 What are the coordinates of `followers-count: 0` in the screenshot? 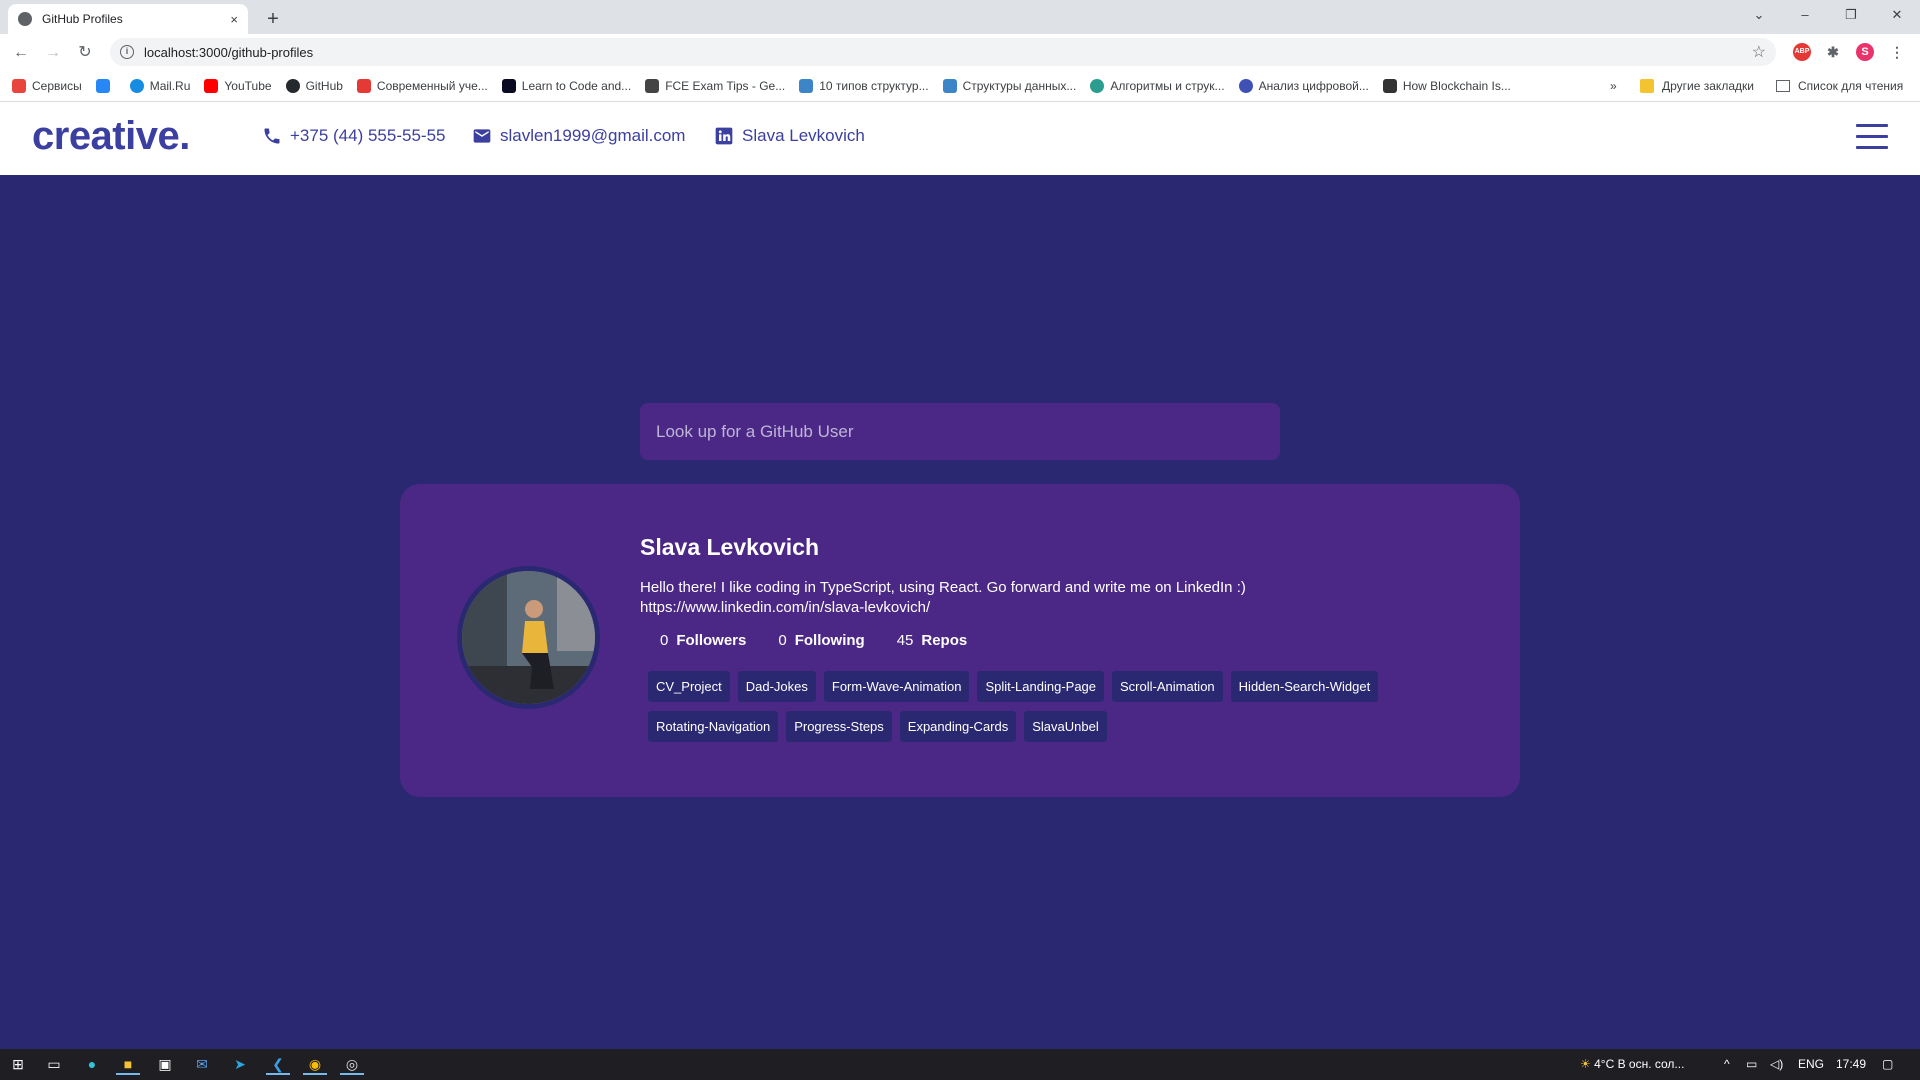 It's located at (664, 640).